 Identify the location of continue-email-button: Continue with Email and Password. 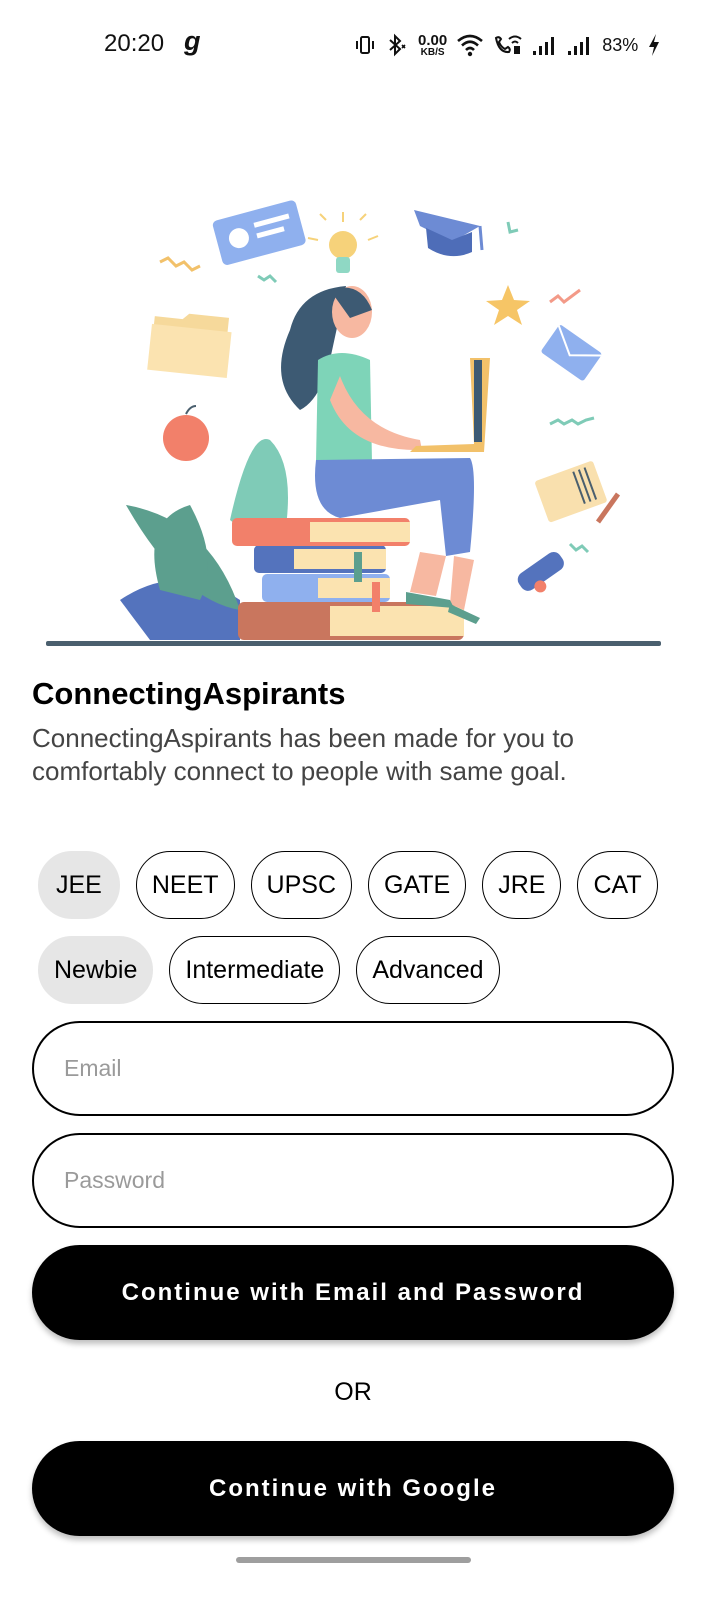
(353, 1292).